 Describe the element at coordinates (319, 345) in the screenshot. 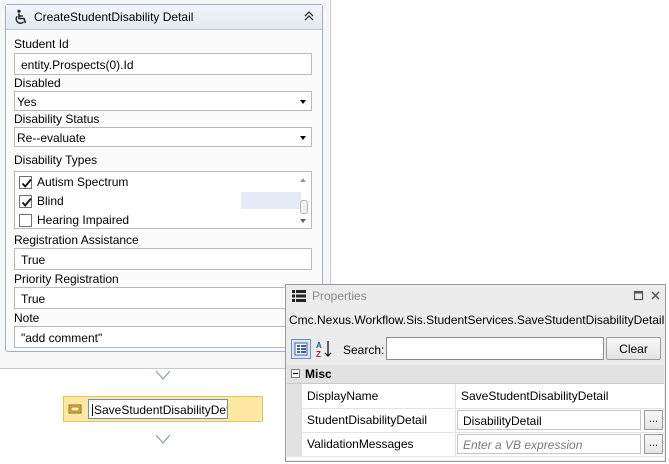

I see `svg-text: A` at that location.